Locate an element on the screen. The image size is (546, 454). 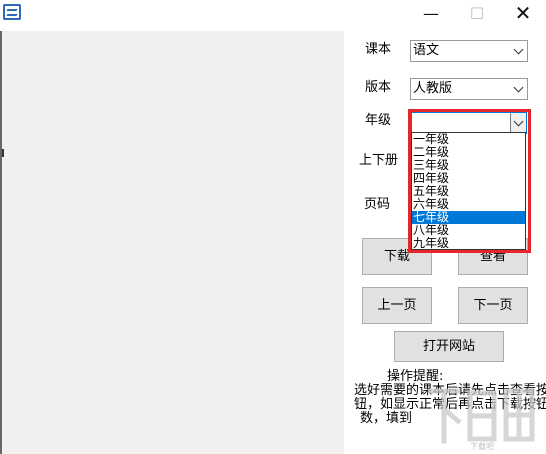
hint-line: 钮，如显示正常后再点击下载按钮， is located at coordinates (450, 404).